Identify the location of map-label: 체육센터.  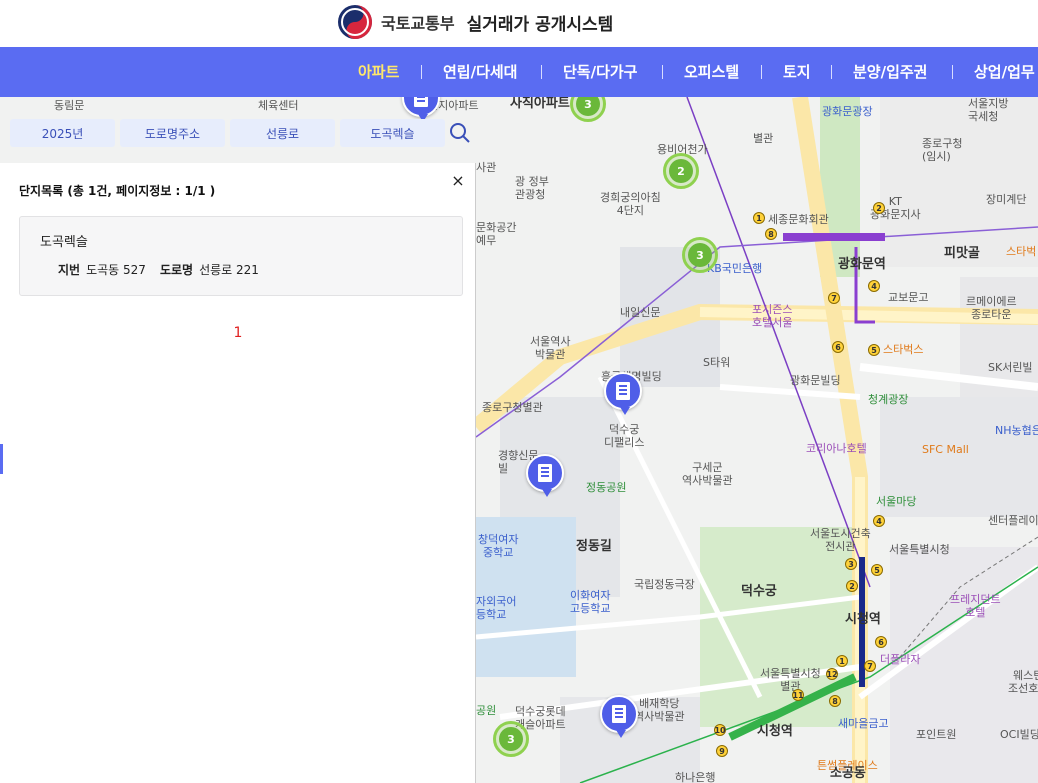
(278, 105).